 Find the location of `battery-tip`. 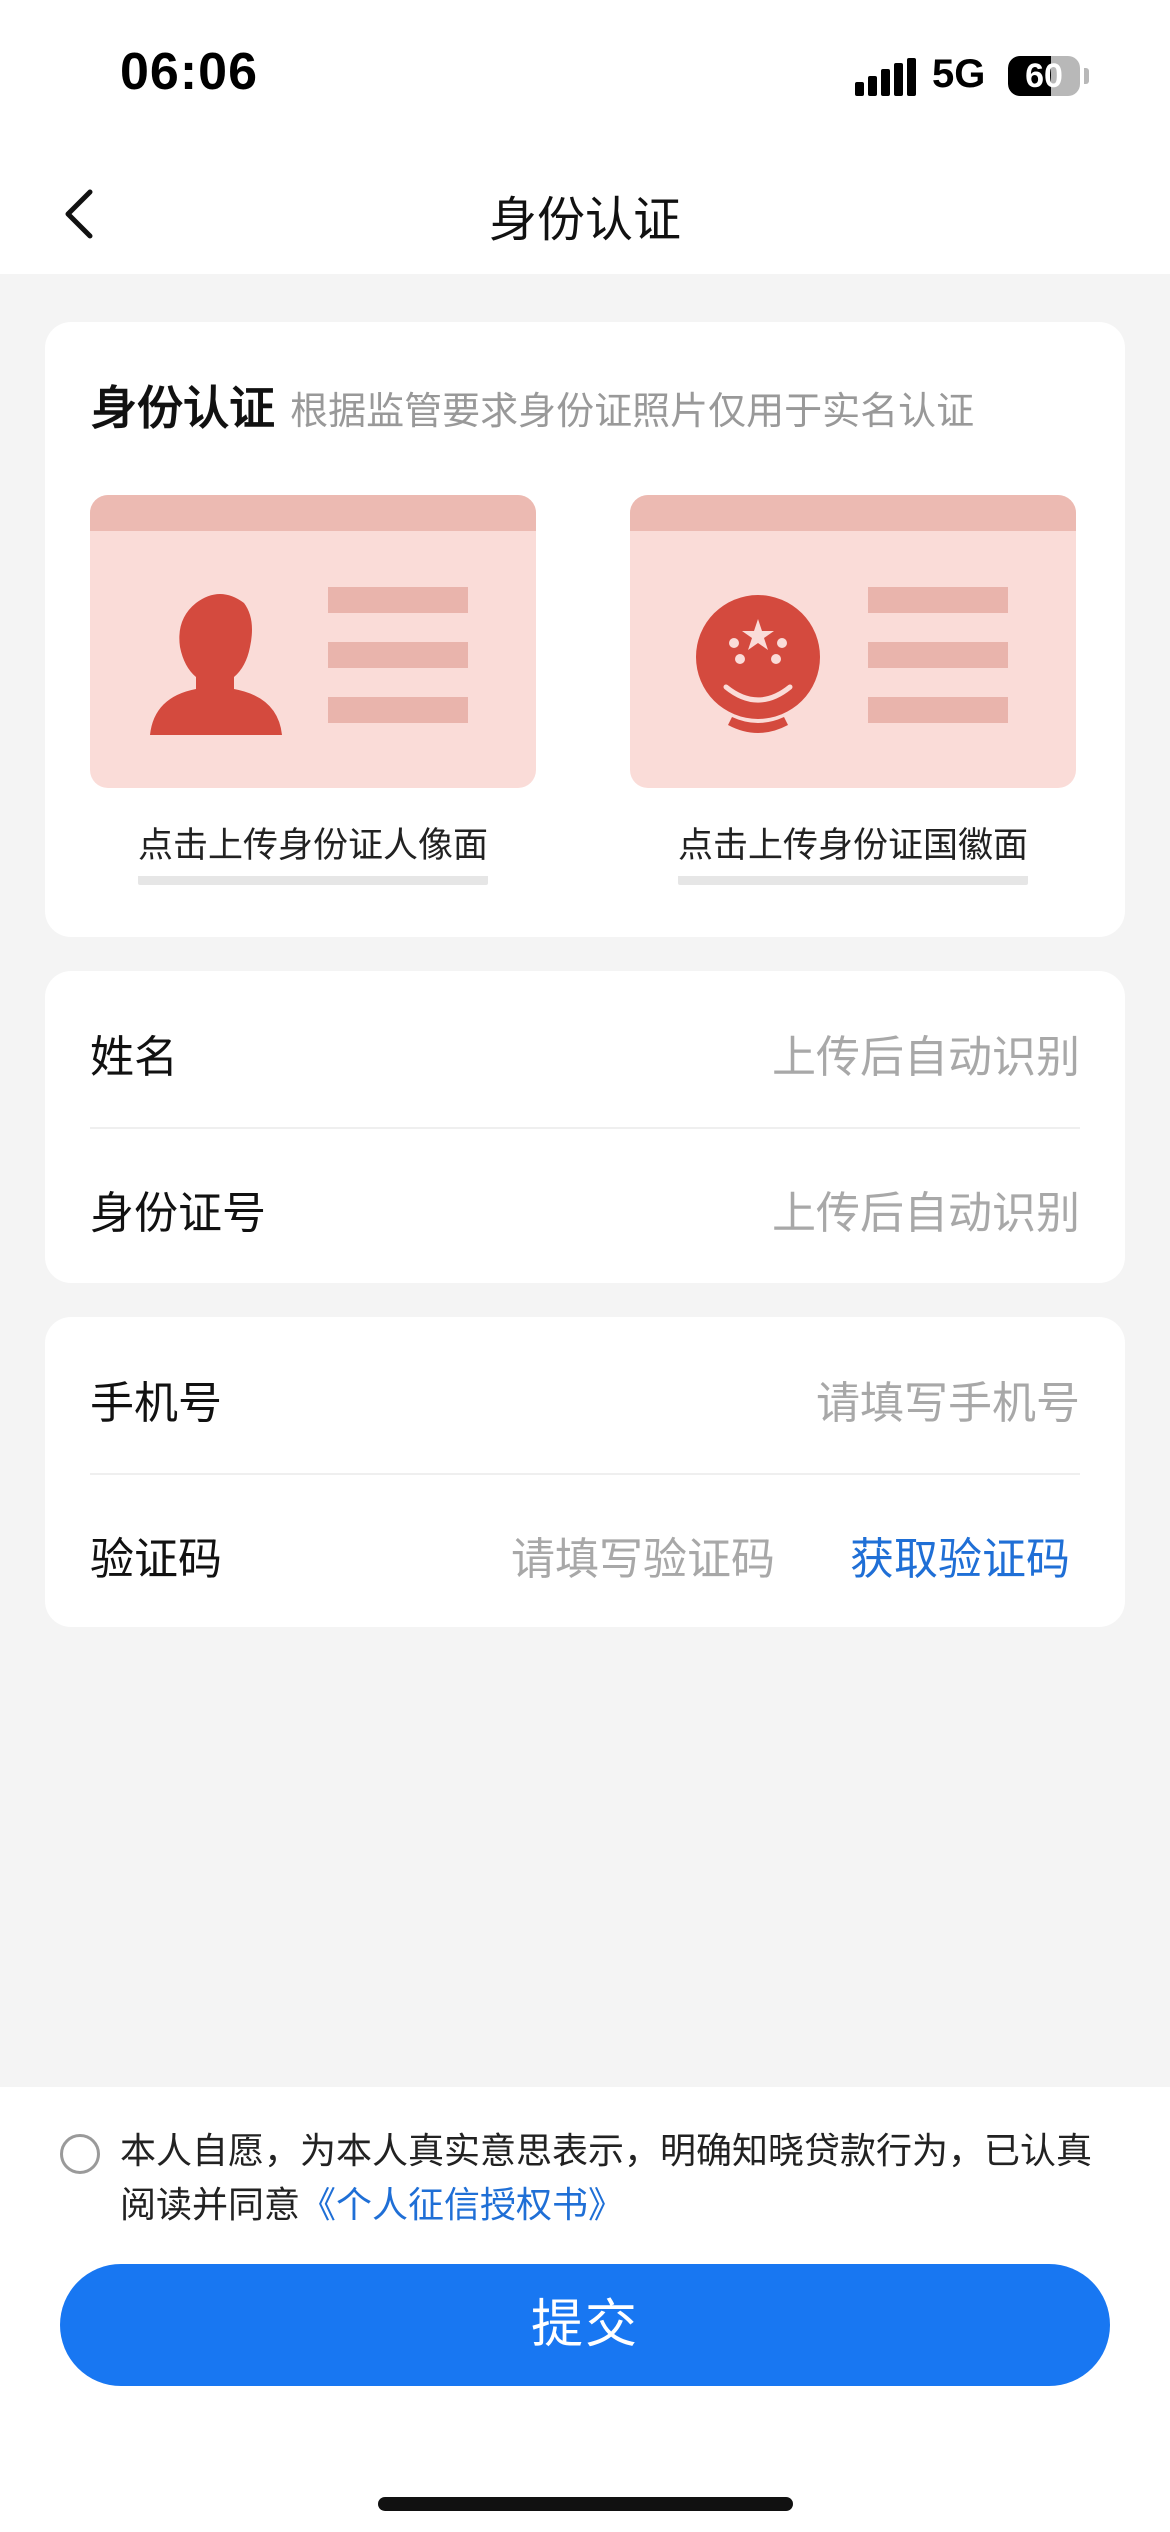

battery-tip is located at coordinates (1086, 76).